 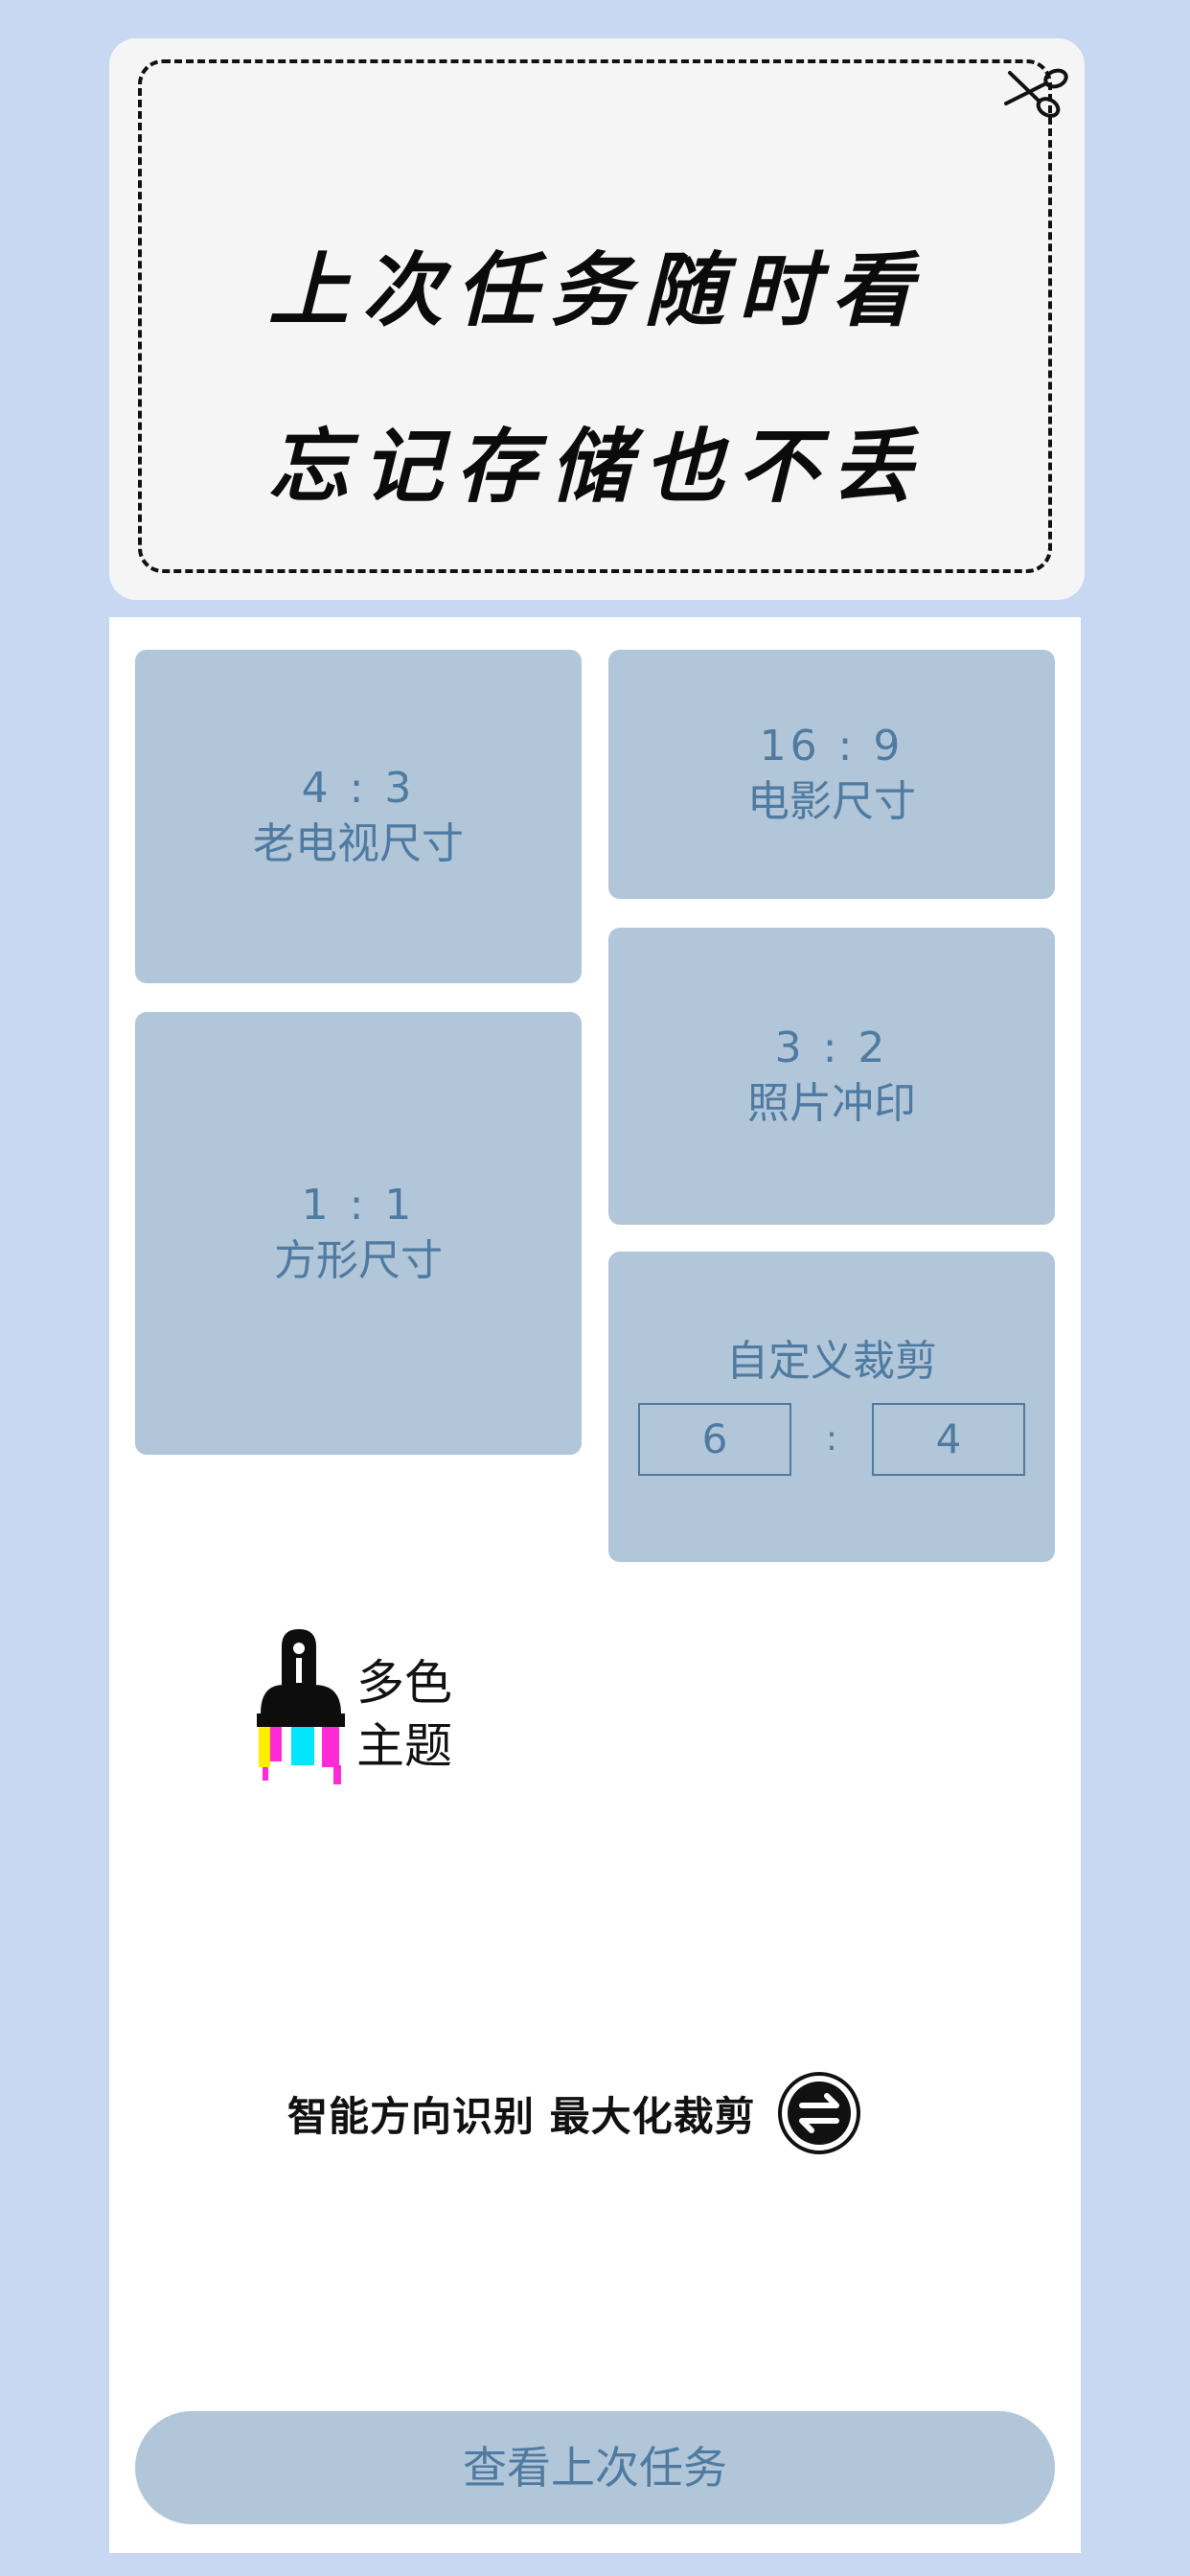 What do you see at coordinates (358, 788) in the screenshot?
I see `ratio-value: 4 : 3` at bounding box center [358, 788].